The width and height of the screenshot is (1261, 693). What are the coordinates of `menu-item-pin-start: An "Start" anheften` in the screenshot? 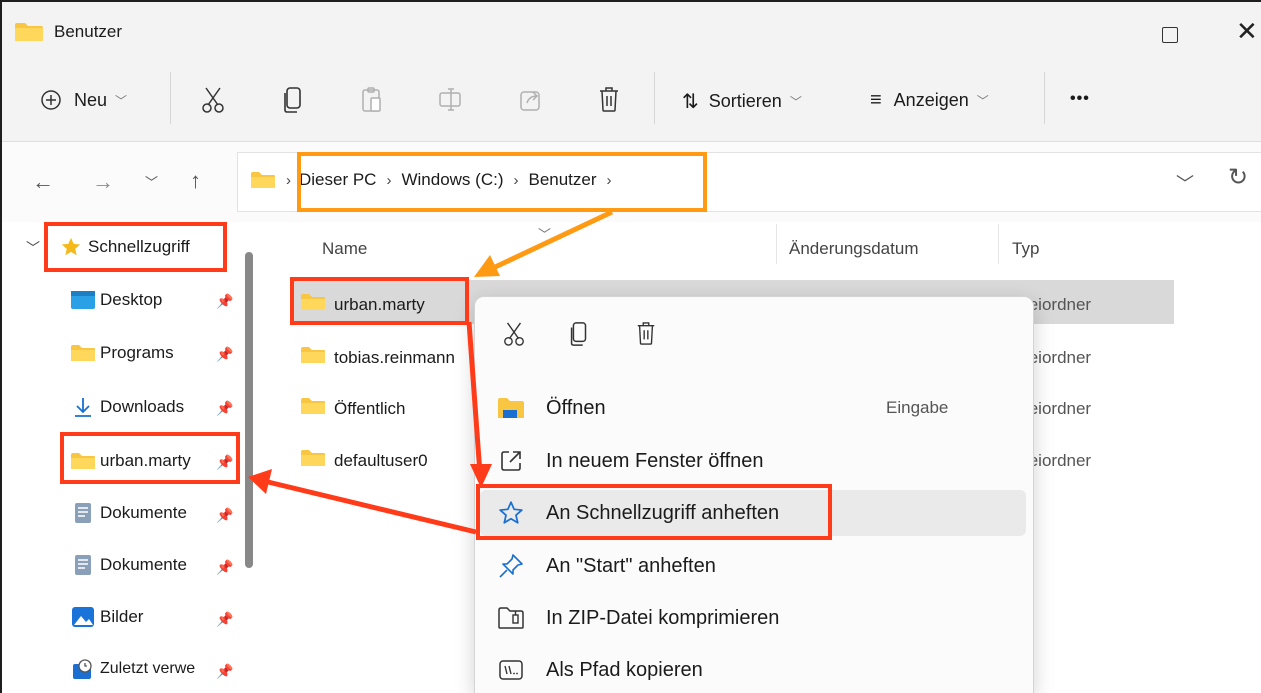 It's located at (753, 566).